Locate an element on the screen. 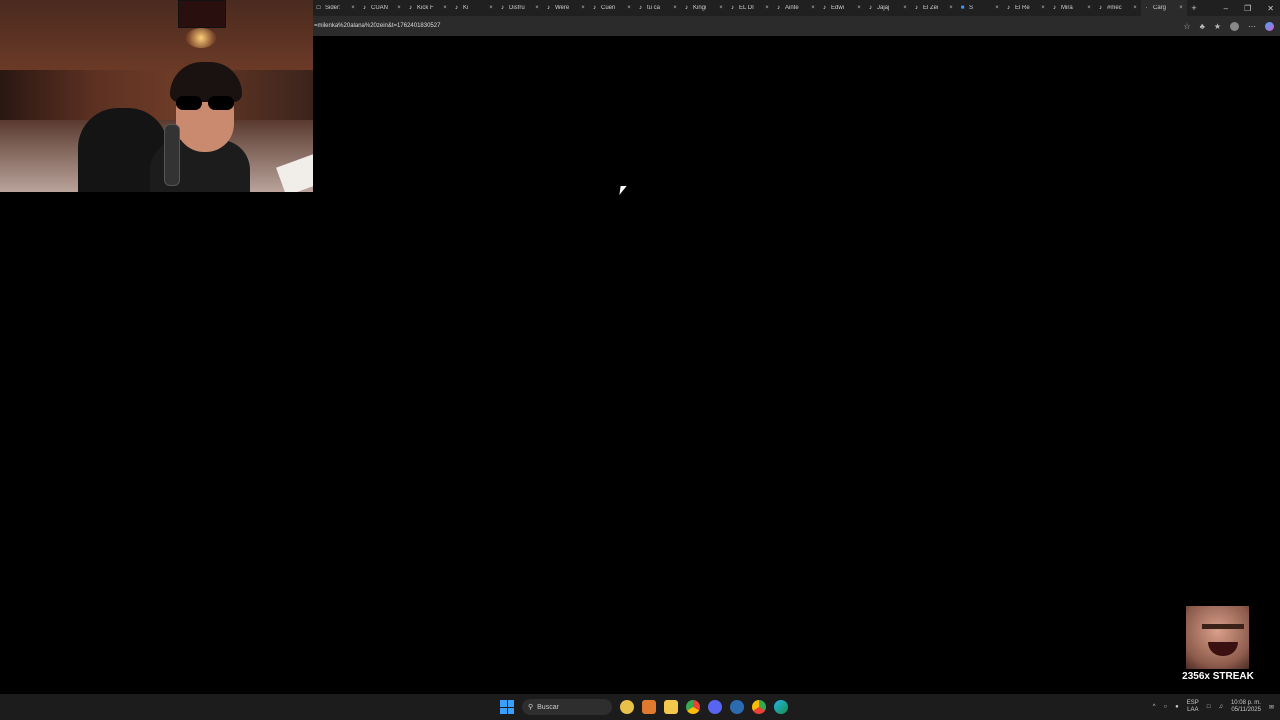 Image resolution: width=1280 pixels, height=720 pixels. chevron-up-icon: ^ is located at coordinates (1154, 707).